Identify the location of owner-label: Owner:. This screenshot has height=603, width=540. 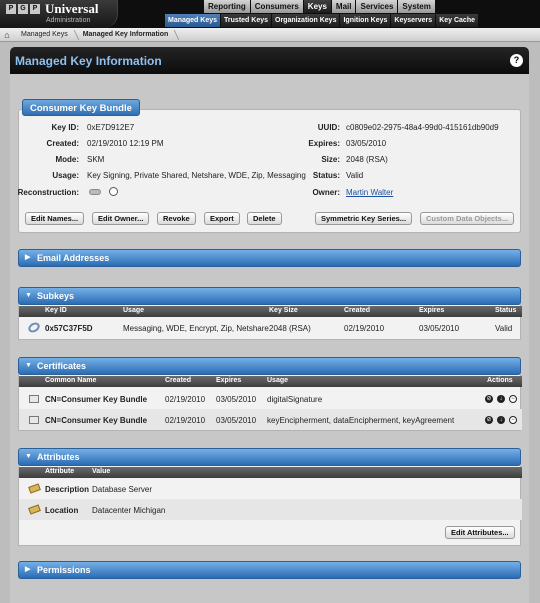
(326, 192).